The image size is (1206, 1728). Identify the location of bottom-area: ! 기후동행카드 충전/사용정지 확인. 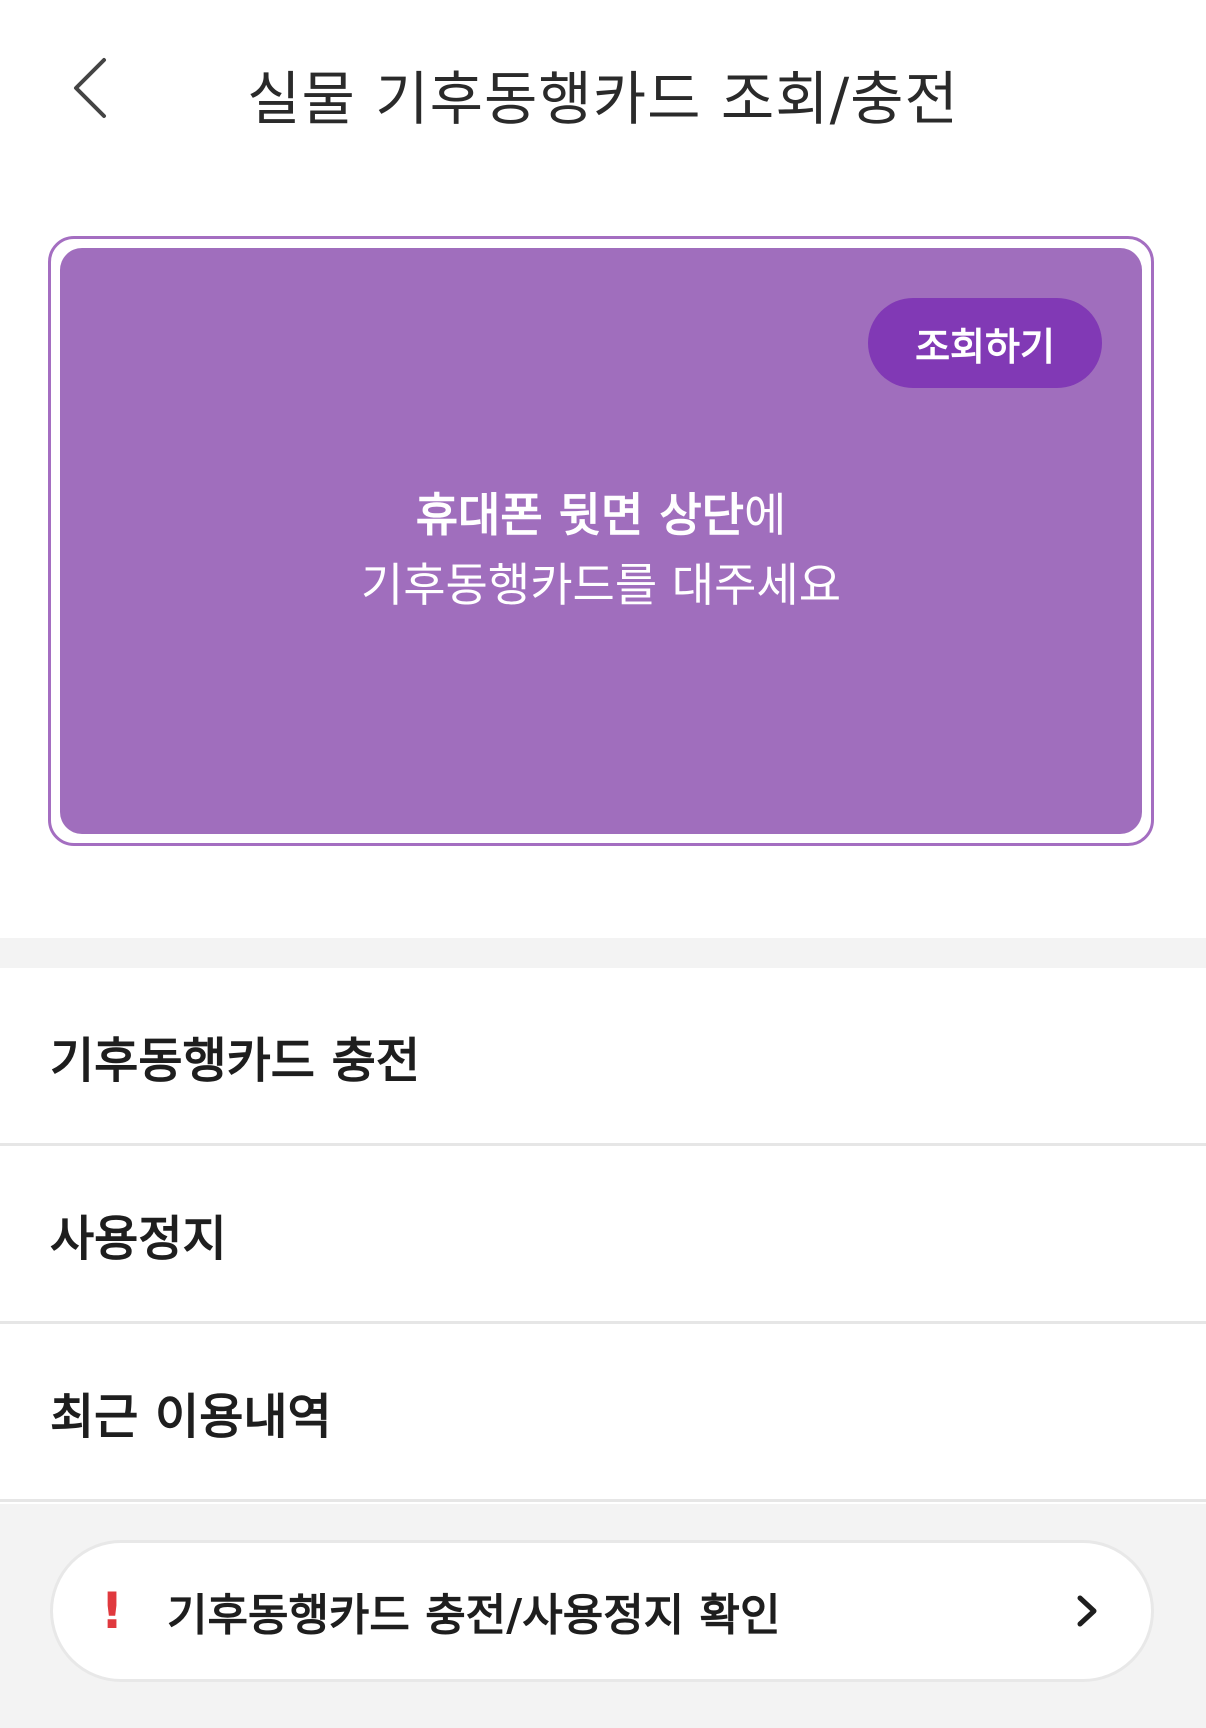
(603, 1616).